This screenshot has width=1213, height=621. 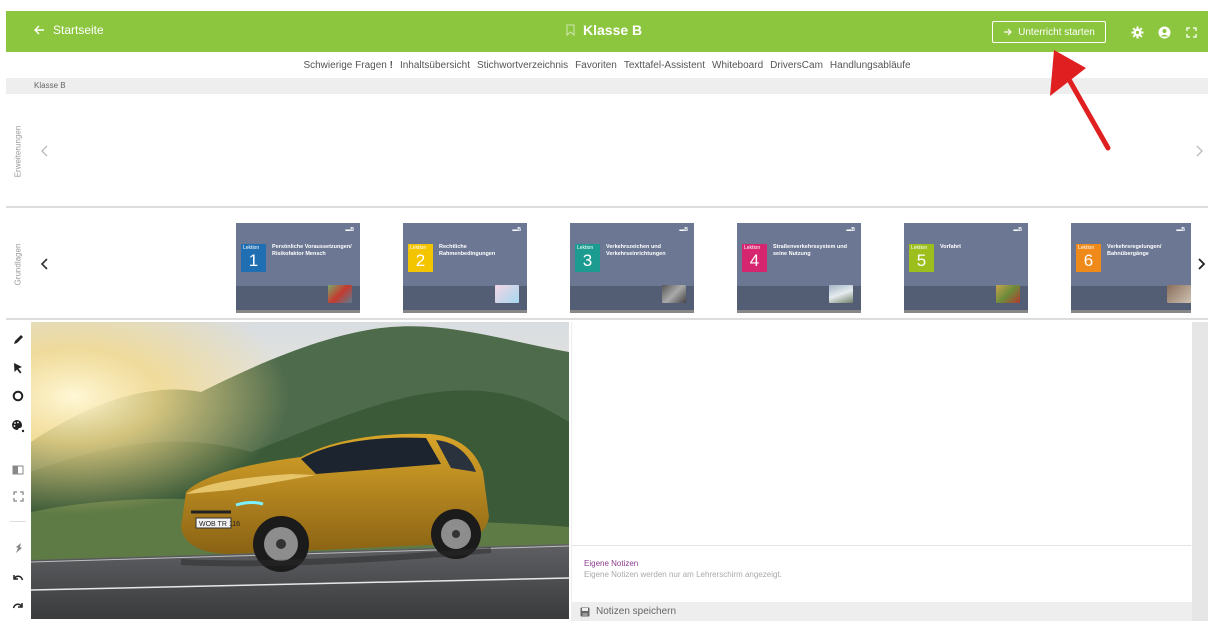 I want to click on start-lesson-button: Unterricht starten, so click(x=1049, y=32).